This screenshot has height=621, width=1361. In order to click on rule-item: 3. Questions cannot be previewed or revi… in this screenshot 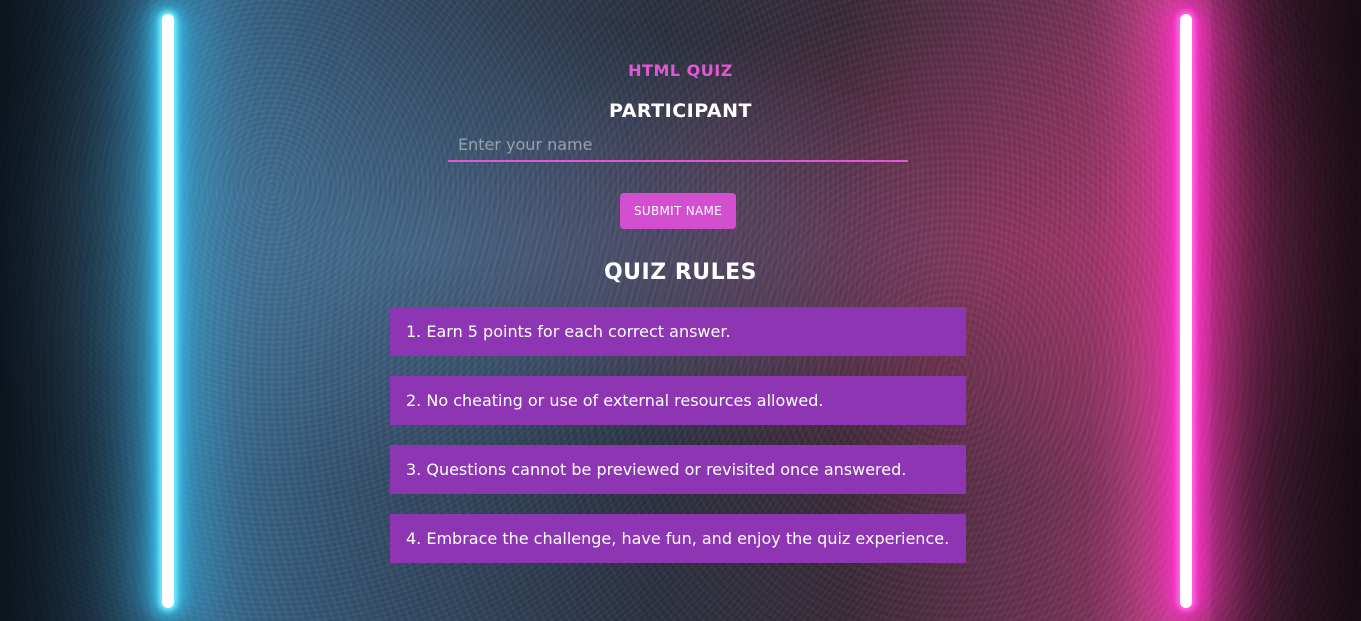, I will do `click(678, 469)`.